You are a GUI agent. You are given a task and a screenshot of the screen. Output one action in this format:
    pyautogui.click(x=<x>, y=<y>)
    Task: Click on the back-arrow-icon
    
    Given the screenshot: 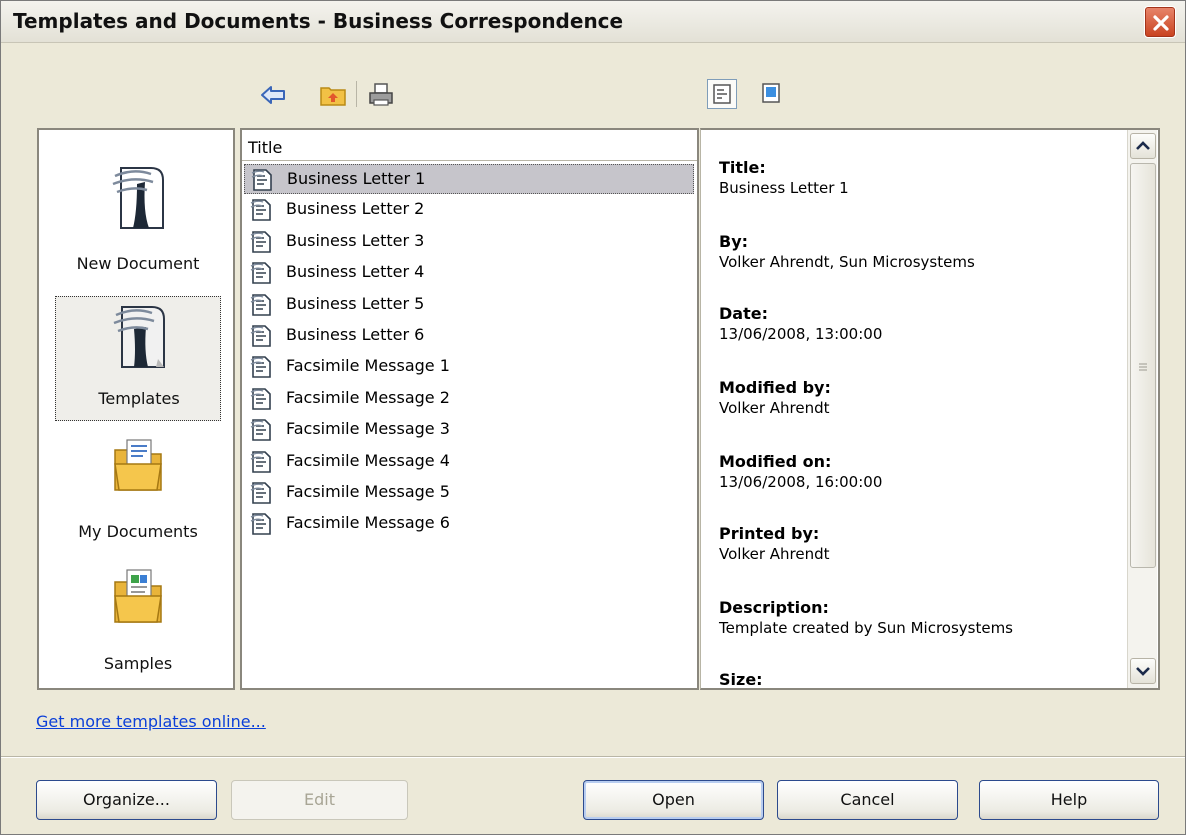 What is the action you would take?
    pyautogui.click(x=273, y=95)
    